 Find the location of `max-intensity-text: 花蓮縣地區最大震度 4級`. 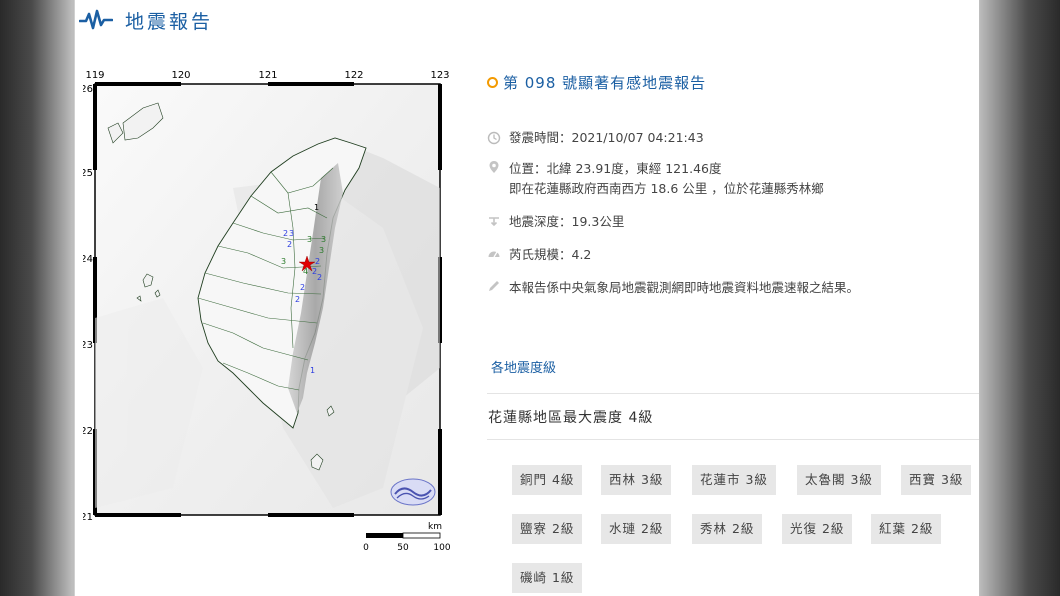

max-intensity-text: 花蓮縣地區最大震度 4級 is located at coordinates (571, 418).